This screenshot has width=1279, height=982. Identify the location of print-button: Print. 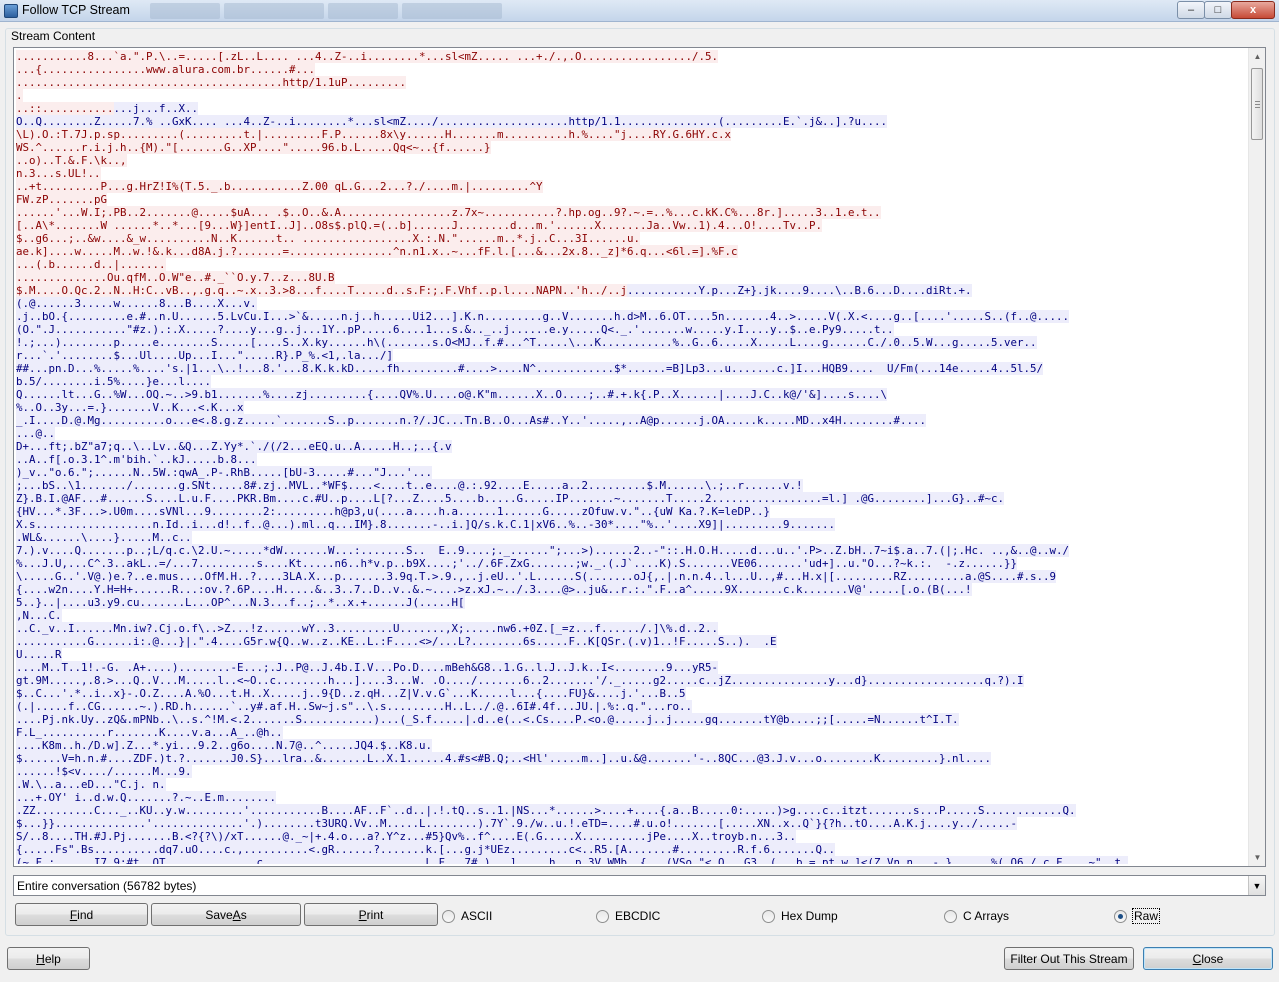
(371, 914).